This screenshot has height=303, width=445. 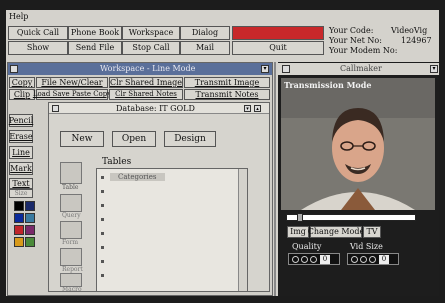 What do you see at coordinates (30, 206) in the screenshot?
I see `color-swatch-navy` at bounding box center [30, 206].